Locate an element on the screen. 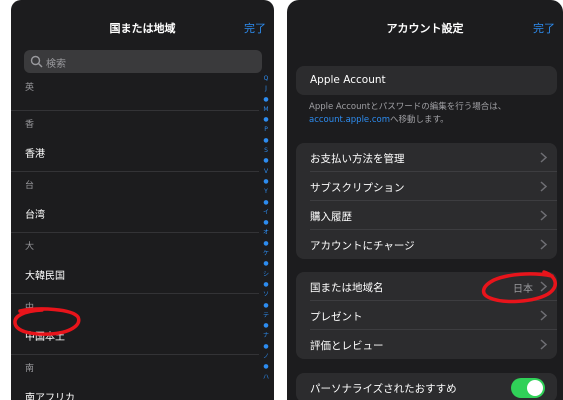 The width and height of the screenshot is (563, 400). section-header: 中 is located at coordinates (135, 305).